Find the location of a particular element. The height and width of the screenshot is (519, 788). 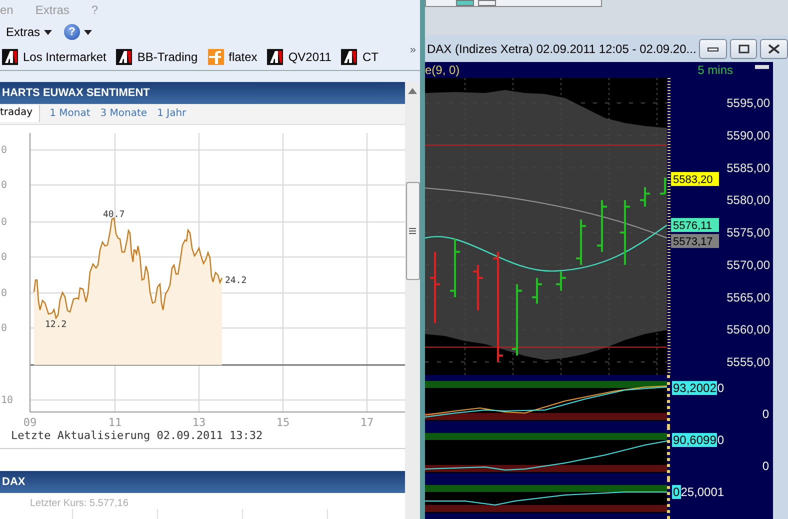

axis-label: 10 is located at coordinates (7, 400).